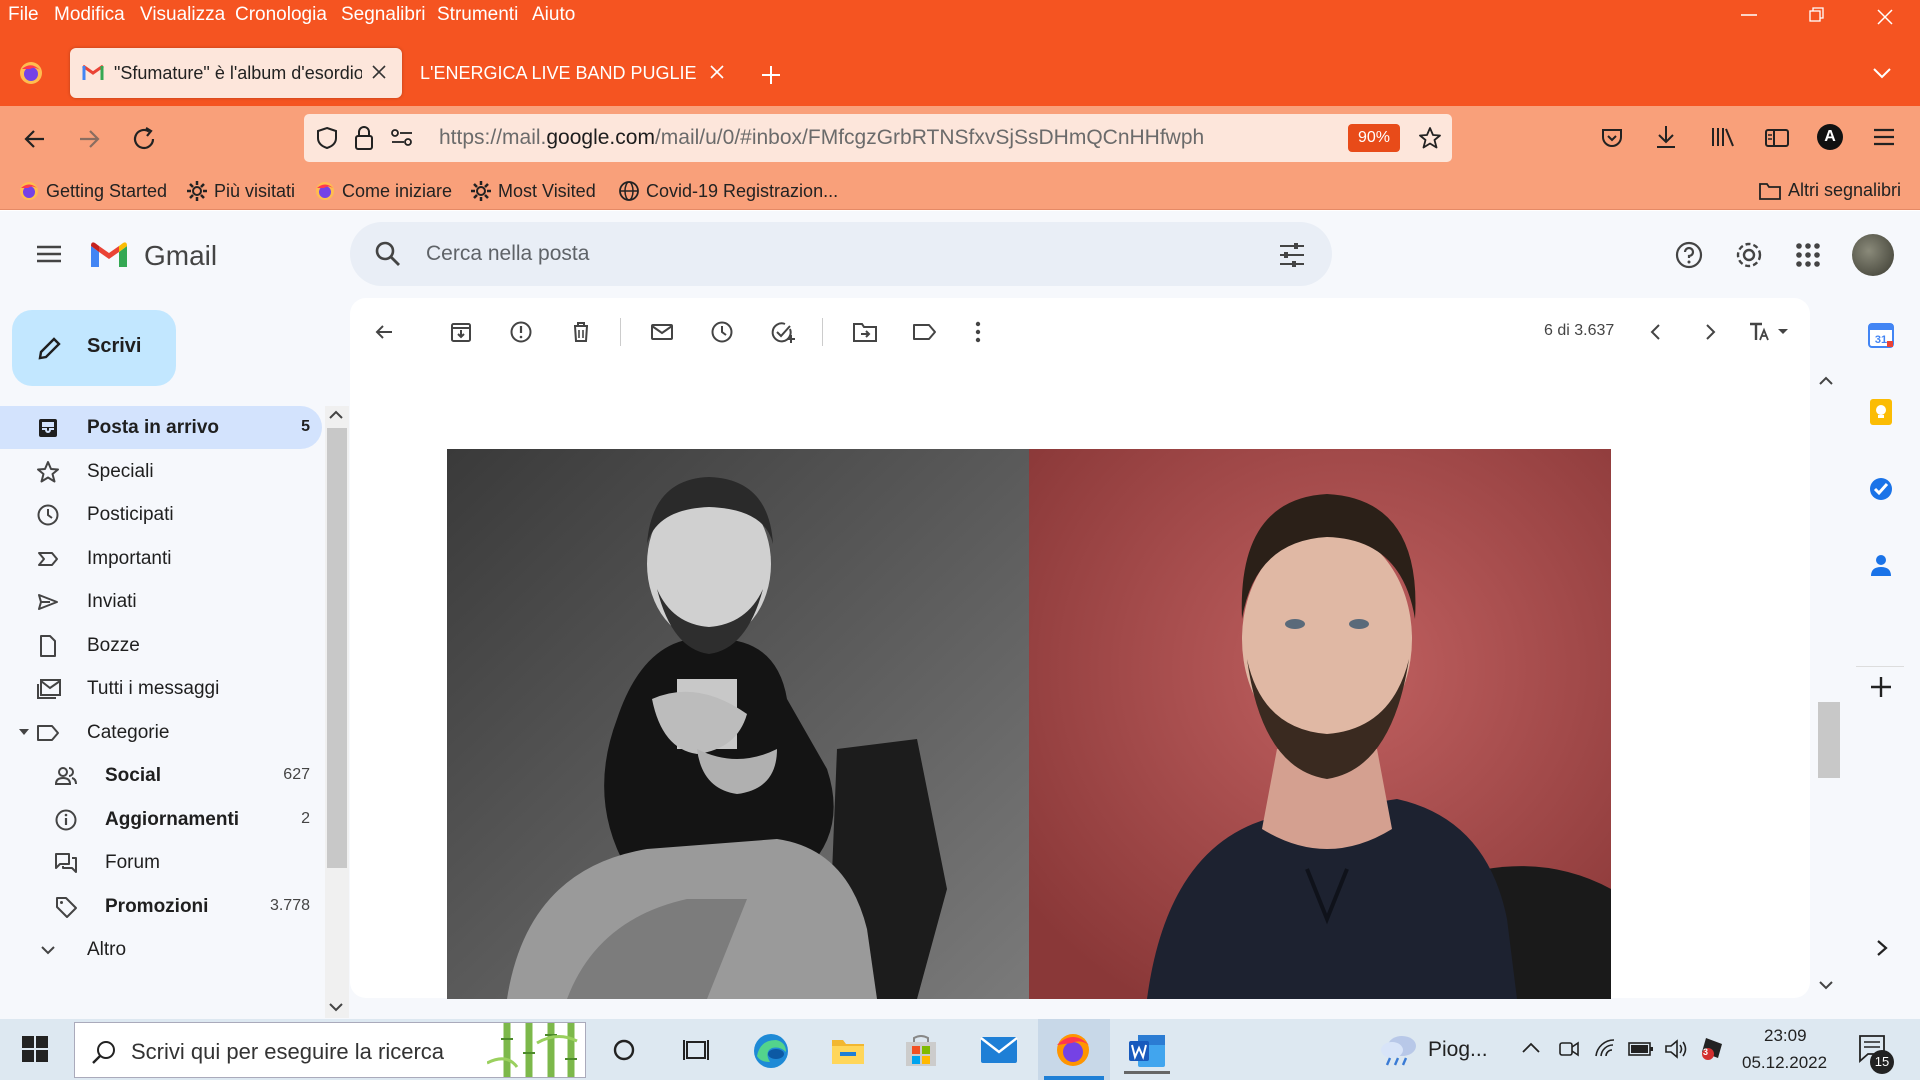  What do you see at coordinates (1884, 137) in the screenshot?
I see `hamburger-menu-icon` at bounding box center [1884, 137].